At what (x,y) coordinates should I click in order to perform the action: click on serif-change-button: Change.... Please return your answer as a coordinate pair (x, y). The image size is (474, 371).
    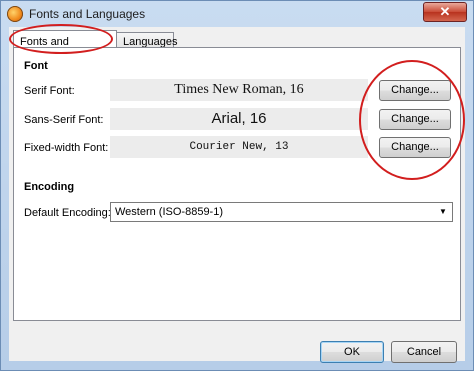
    Looking at the image, I should click on (415, 90).